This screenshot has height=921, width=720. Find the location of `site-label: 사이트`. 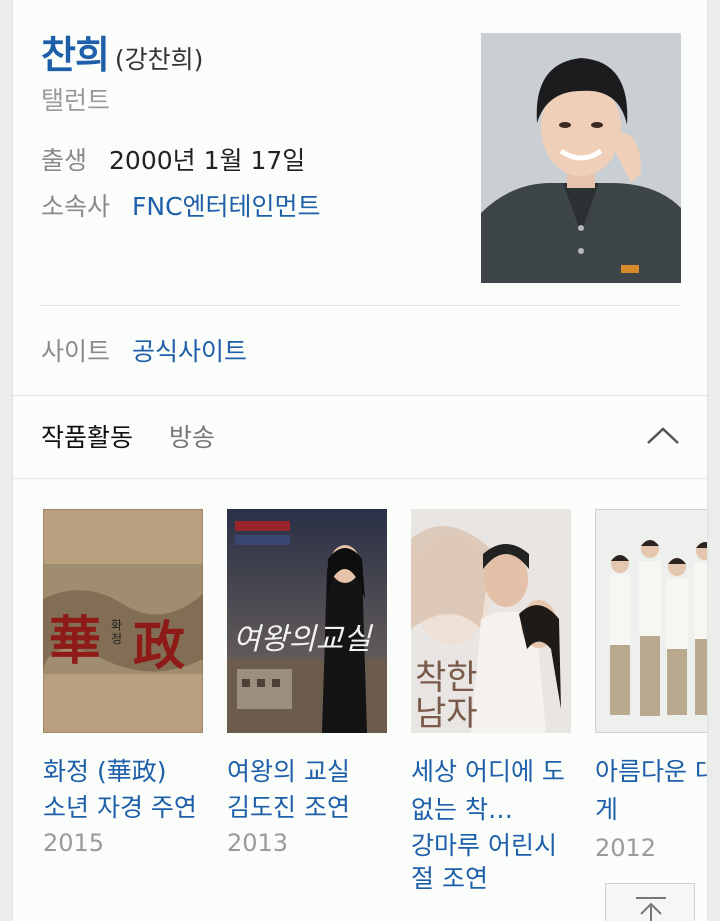

site-label: 사이트 is located at coordinates (76, 351).